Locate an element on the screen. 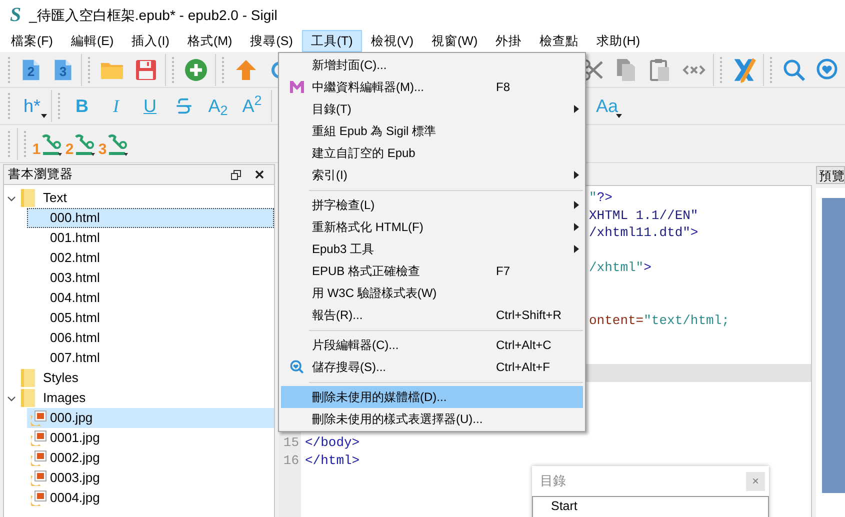 This screenshot has width=845, height=517. menu-item: 搜尋(S) is located at coordinates (271, 41).